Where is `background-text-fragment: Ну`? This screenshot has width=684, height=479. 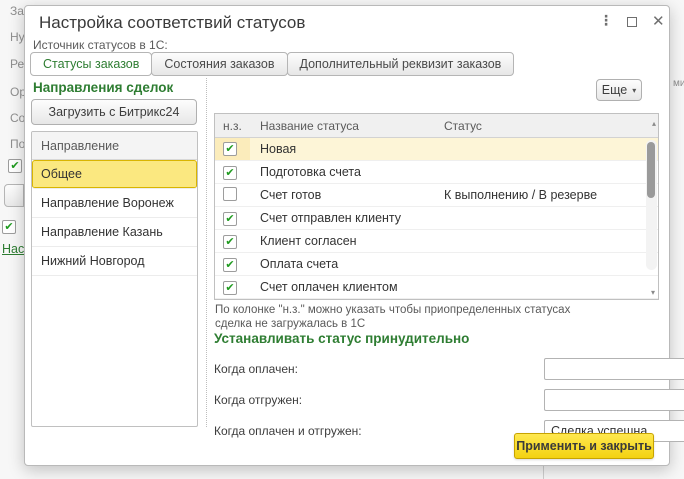
background-text-fragment: Ну is located at coordinates (17, 37).